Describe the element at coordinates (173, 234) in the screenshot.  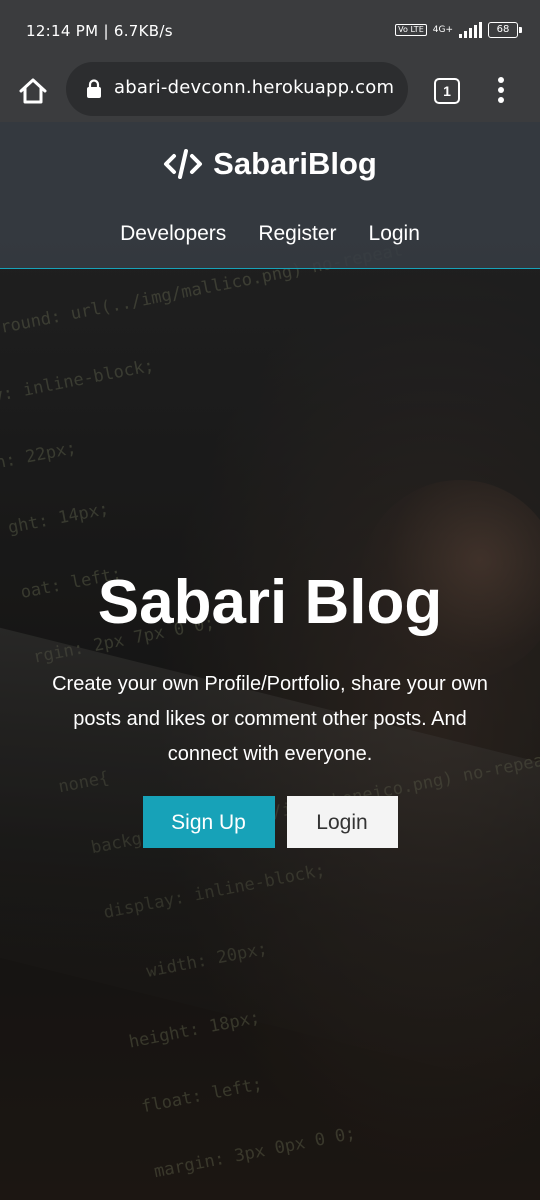
I see `nav-link-developers: Developers` at that location.